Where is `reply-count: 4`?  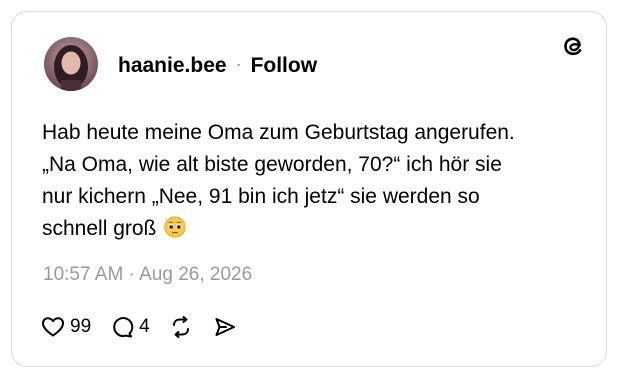
reply-count: 4 is located at coordinates (144, 326).